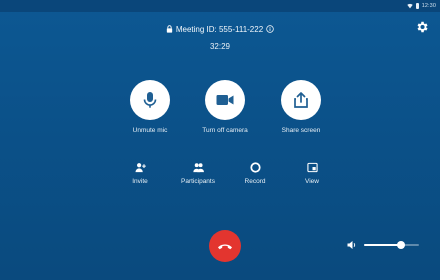 The width and height of the screenshot is (440, 280). Describe the element at coordinates (140, 181) in the screenshot. I see `invite-label: Invite` at that location.